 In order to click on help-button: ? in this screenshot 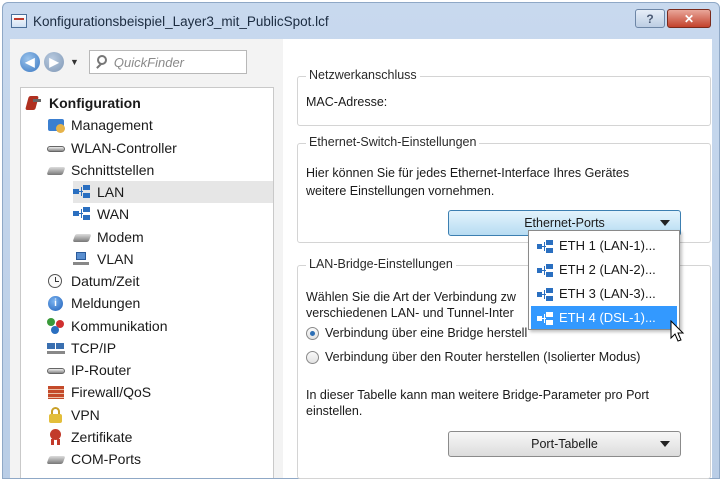, I will do `click(650, 18)`.